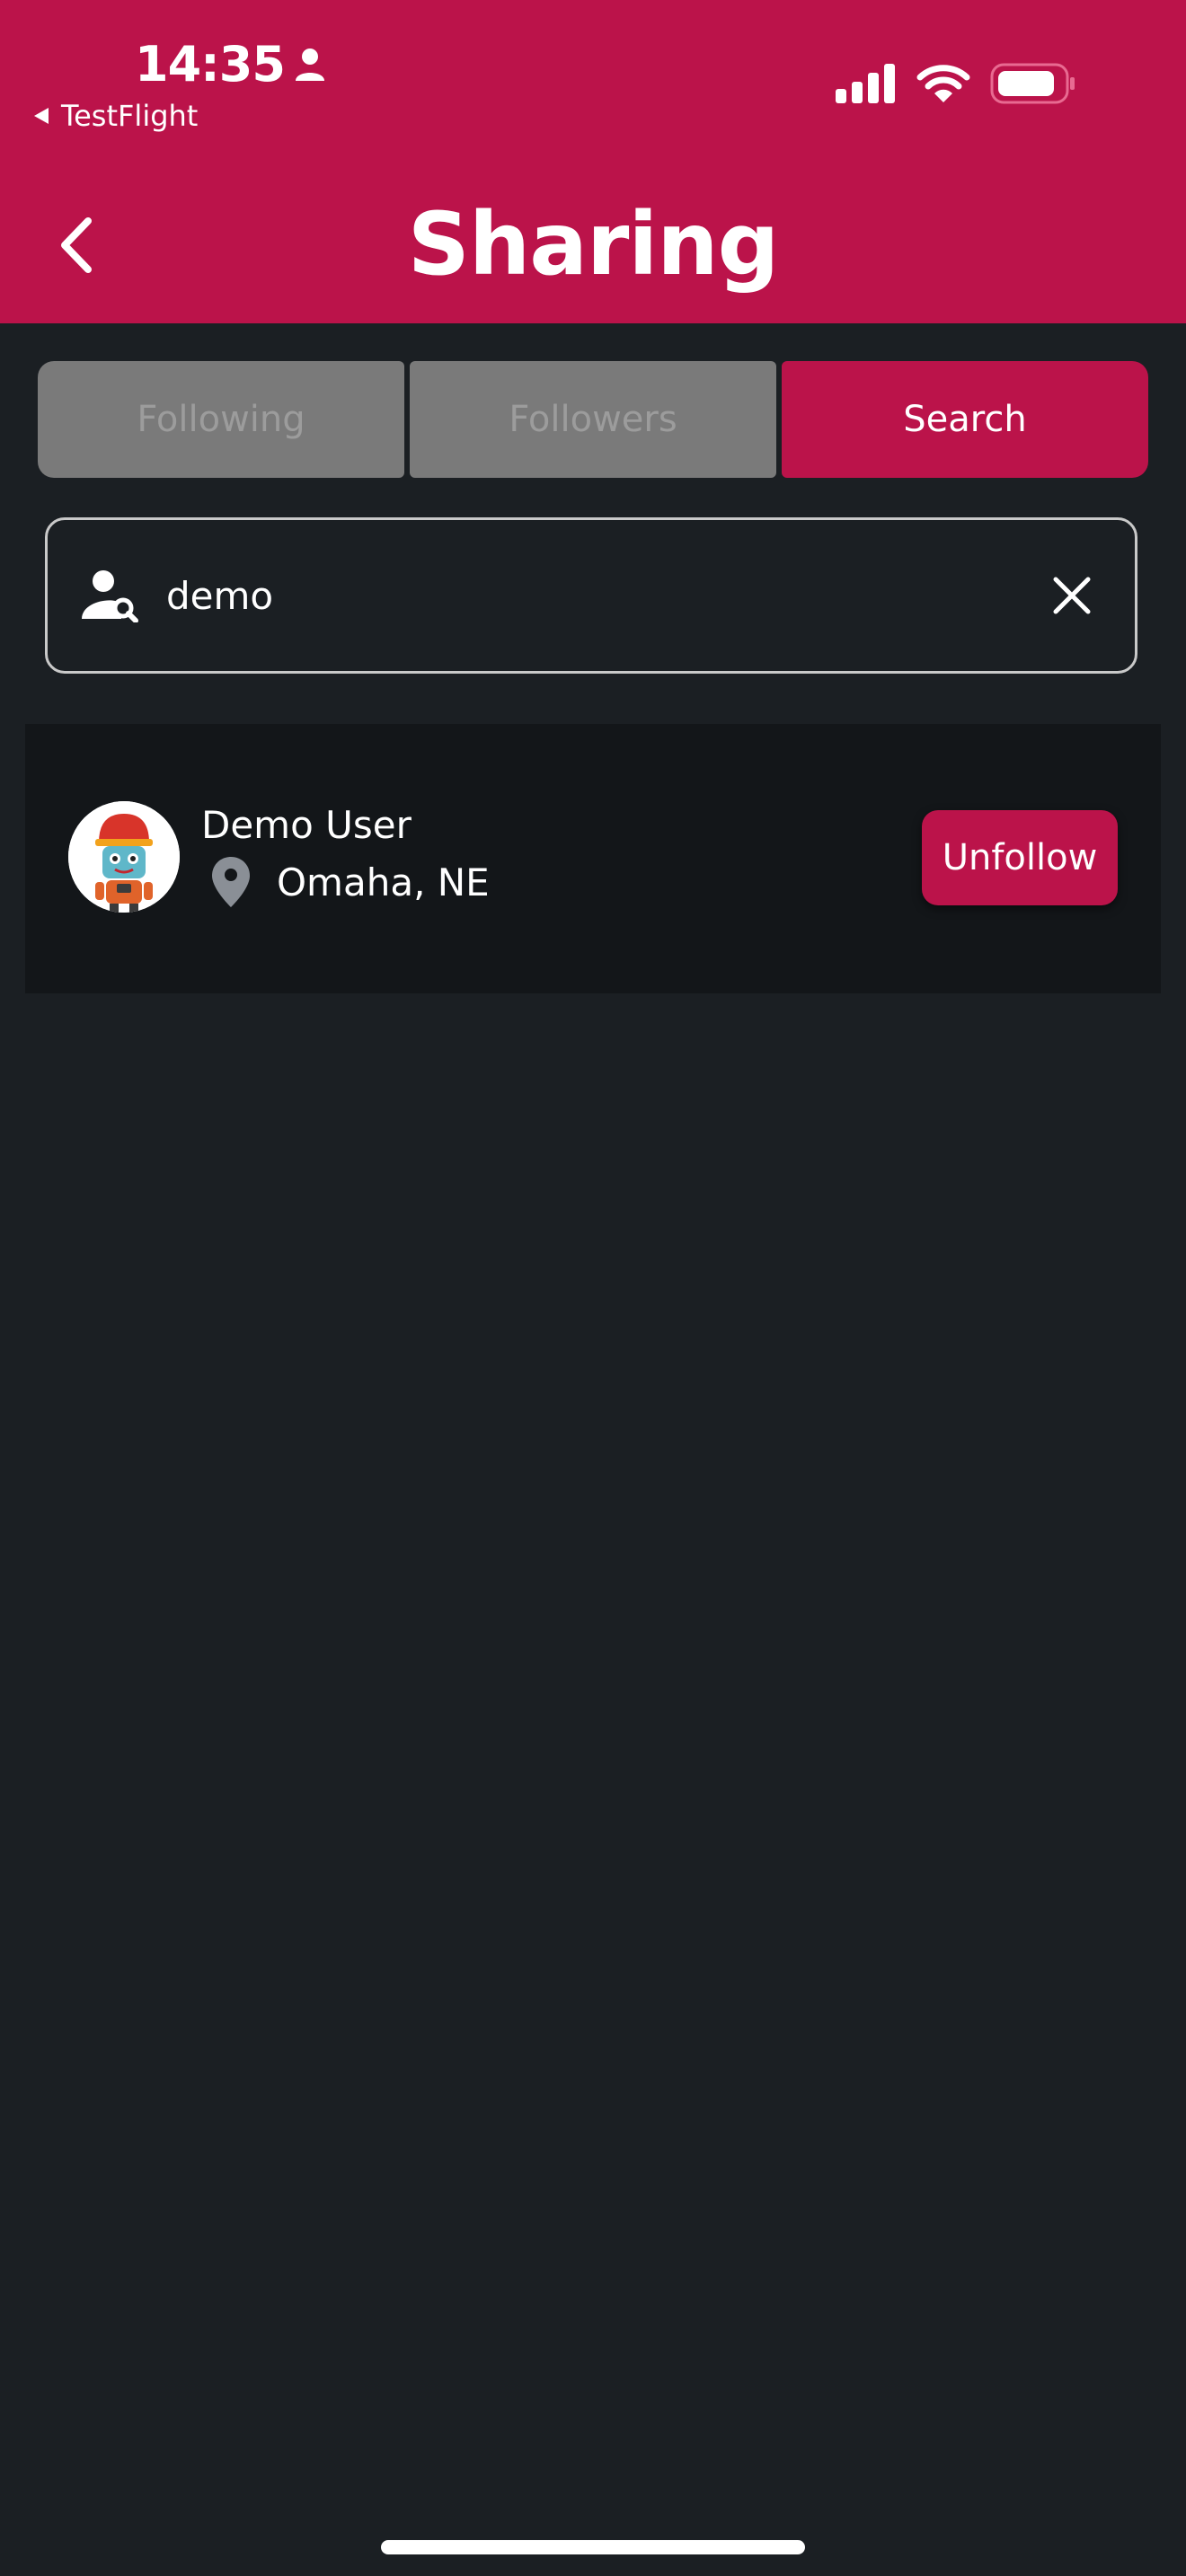  I want to click on tab-following: Following, so click(221, 419).